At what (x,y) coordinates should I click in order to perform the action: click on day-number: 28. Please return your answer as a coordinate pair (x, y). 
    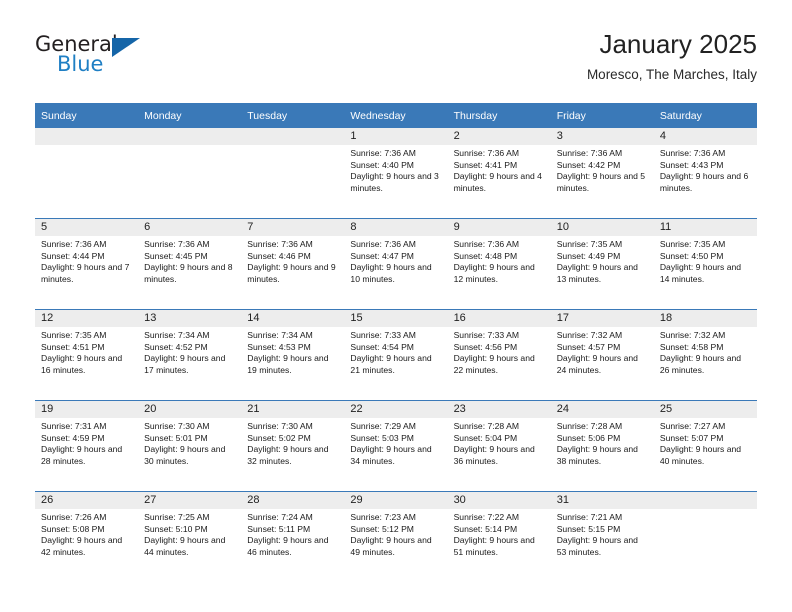
    Looking at the image, I should click on (293, 500).